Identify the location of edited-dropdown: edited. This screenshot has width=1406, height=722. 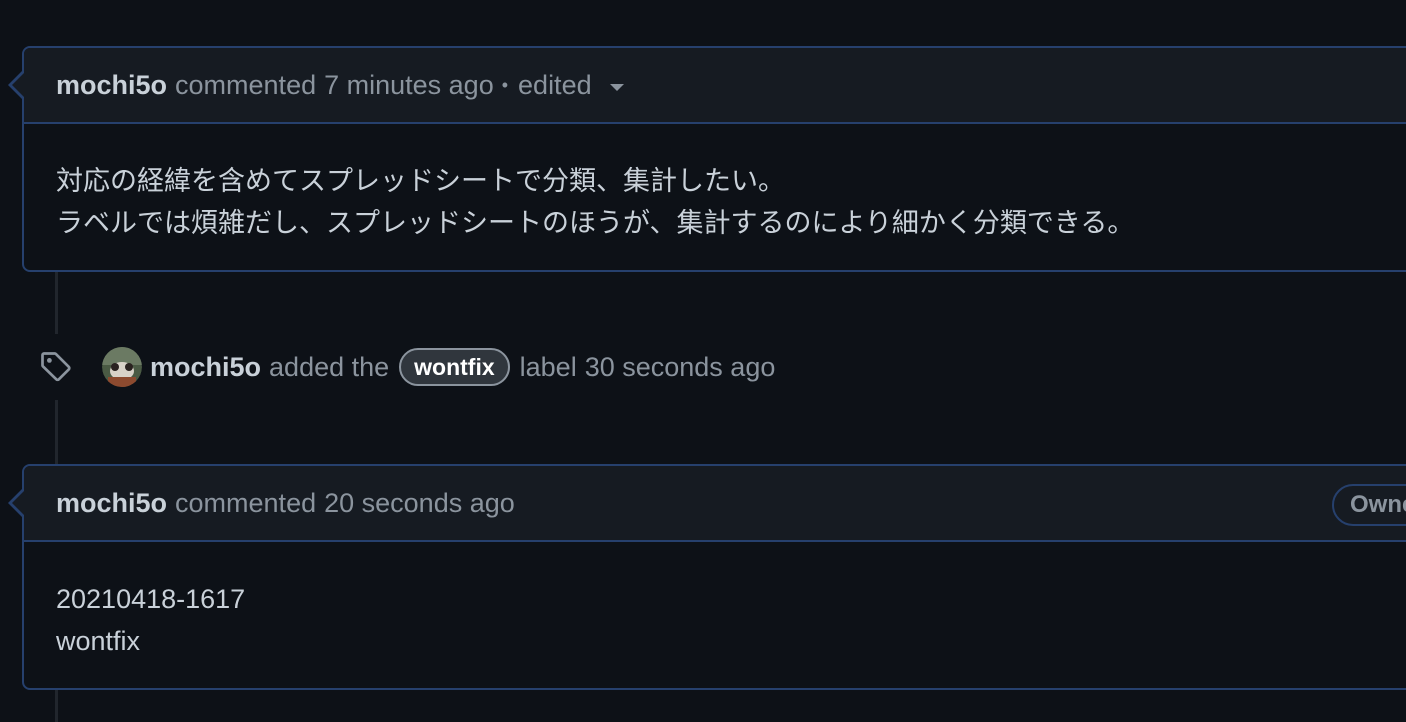
(571, 85).